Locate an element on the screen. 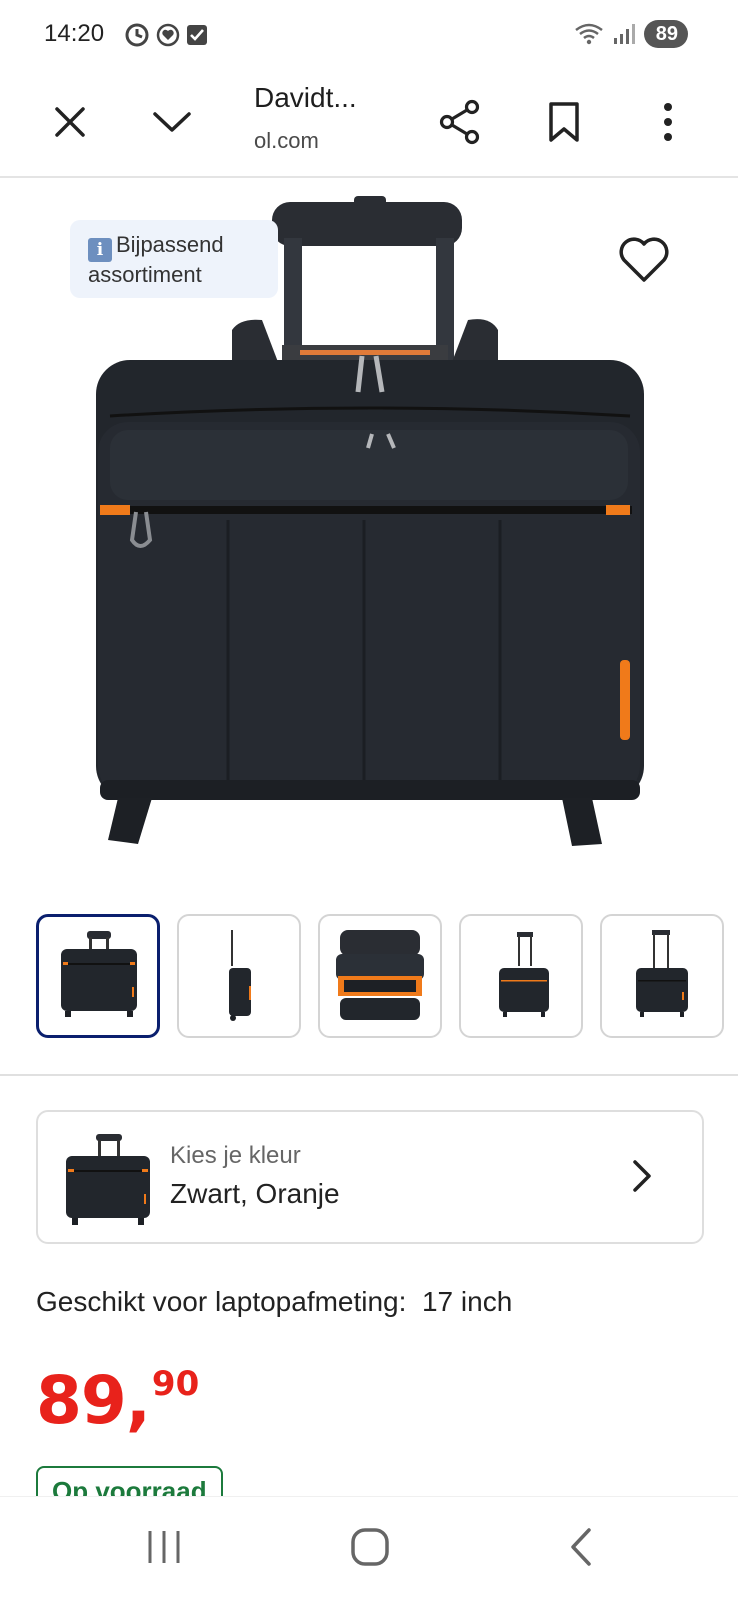 The height and width of the screenshot is (1600, 738). laptop-size-spec: Geschikt voor laptopafmeting: 17 inch is located at coordinates (274, 1302).